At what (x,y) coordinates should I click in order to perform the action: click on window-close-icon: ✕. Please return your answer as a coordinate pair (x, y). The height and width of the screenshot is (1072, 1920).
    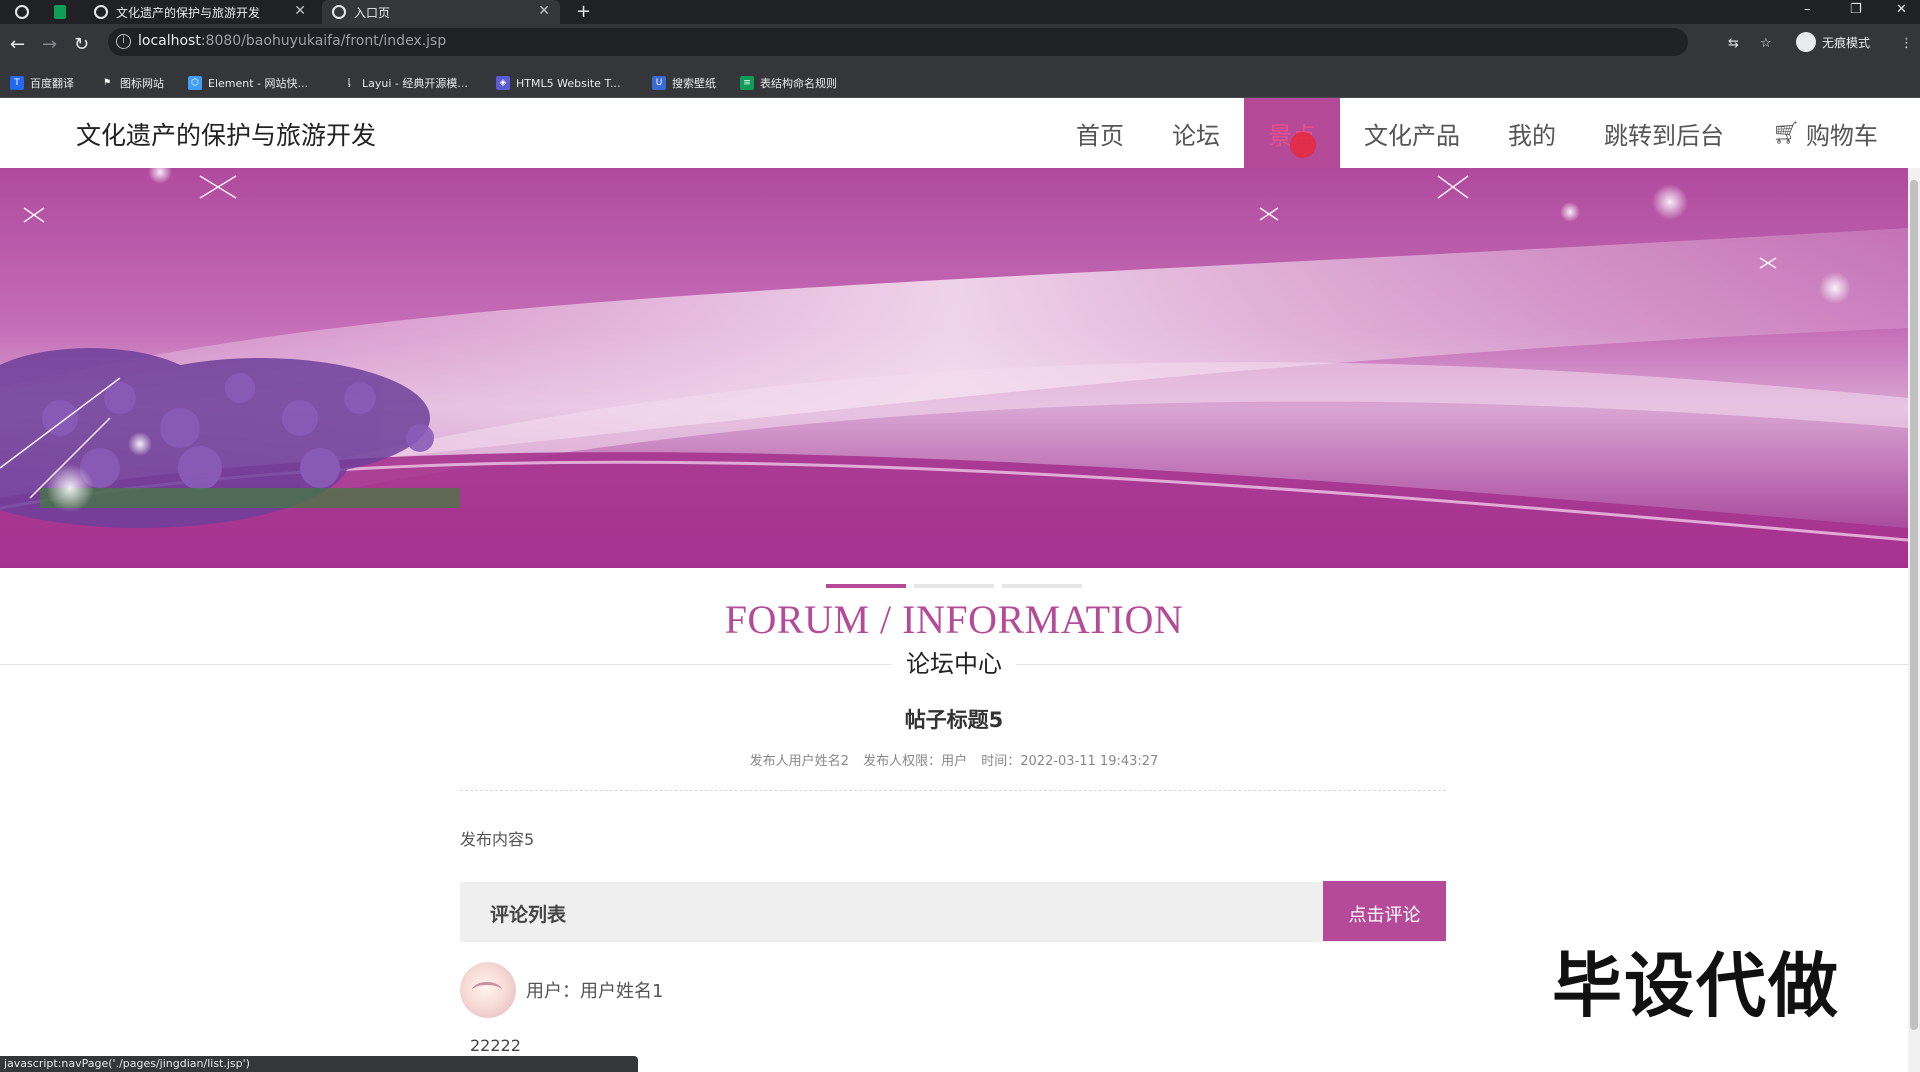
    Looking at the image, I should click on (1901, 12).